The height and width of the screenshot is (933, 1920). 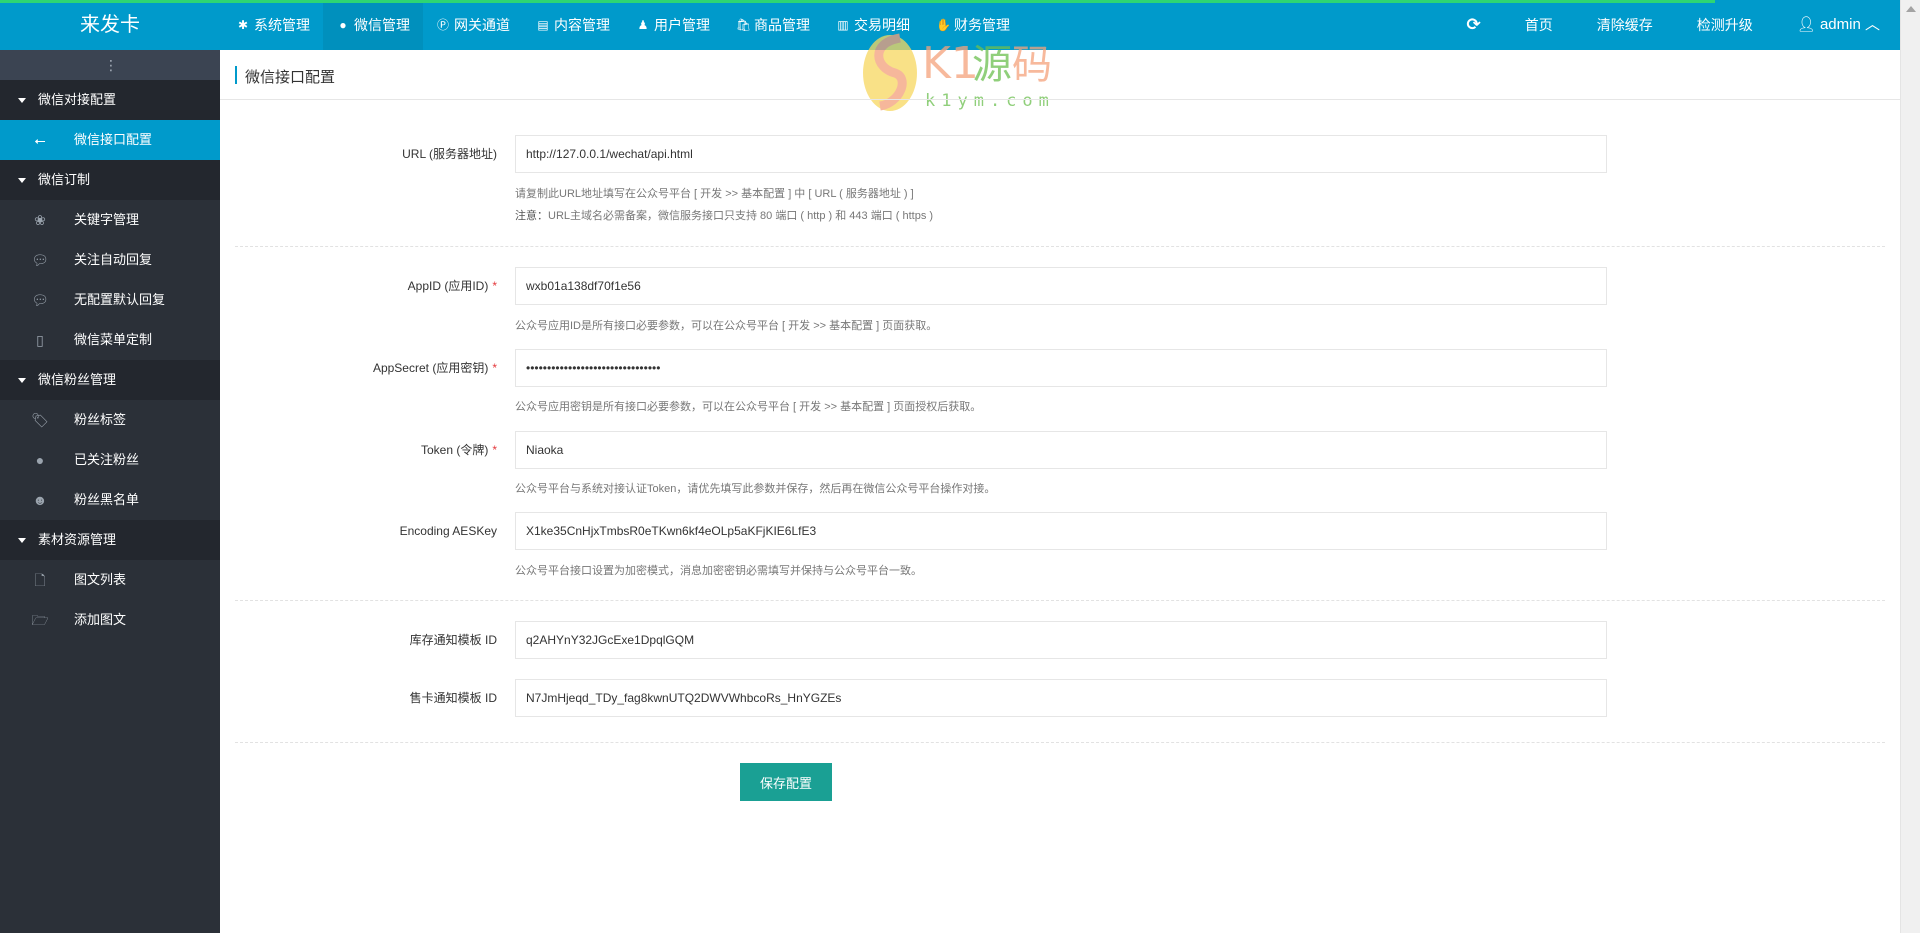 I want to click on sale-template-label: 售卡通知模板 ID, so click(x=453, y=698).